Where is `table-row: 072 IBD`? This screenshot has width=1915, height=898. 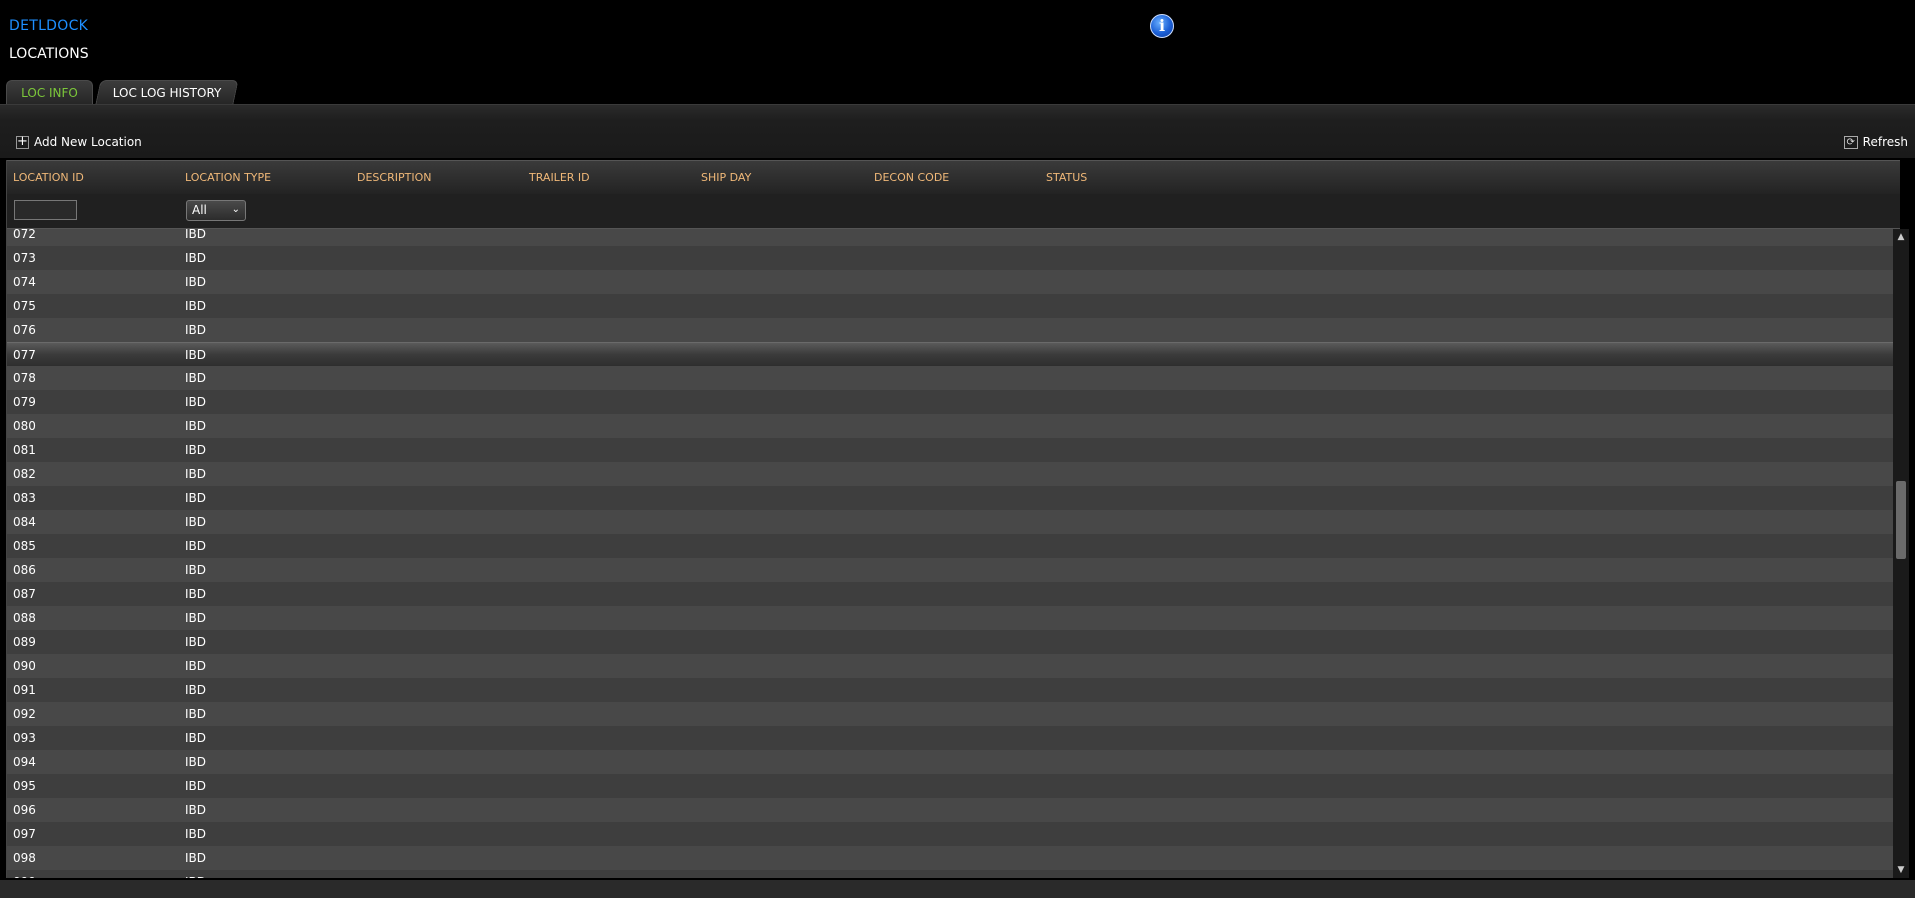 table-row: 072 IBD is located at coordinates (953, 237).